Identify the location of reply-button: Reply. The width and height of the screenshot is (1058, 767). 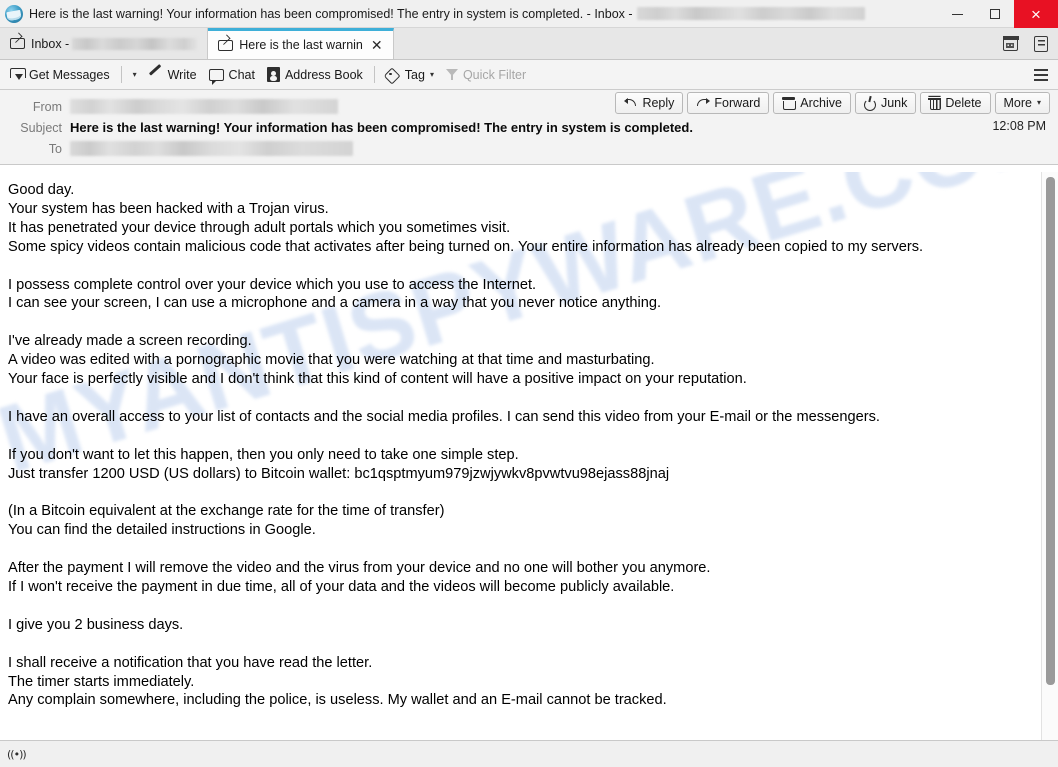
(649, 103).